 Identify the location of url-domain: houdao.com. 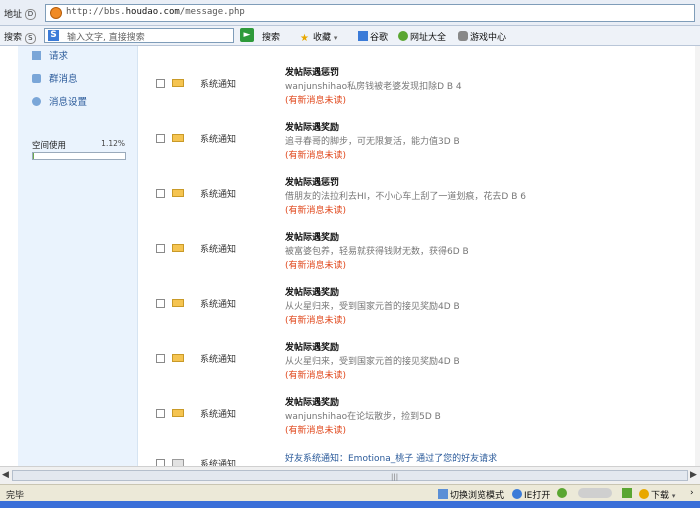
(152, 12).